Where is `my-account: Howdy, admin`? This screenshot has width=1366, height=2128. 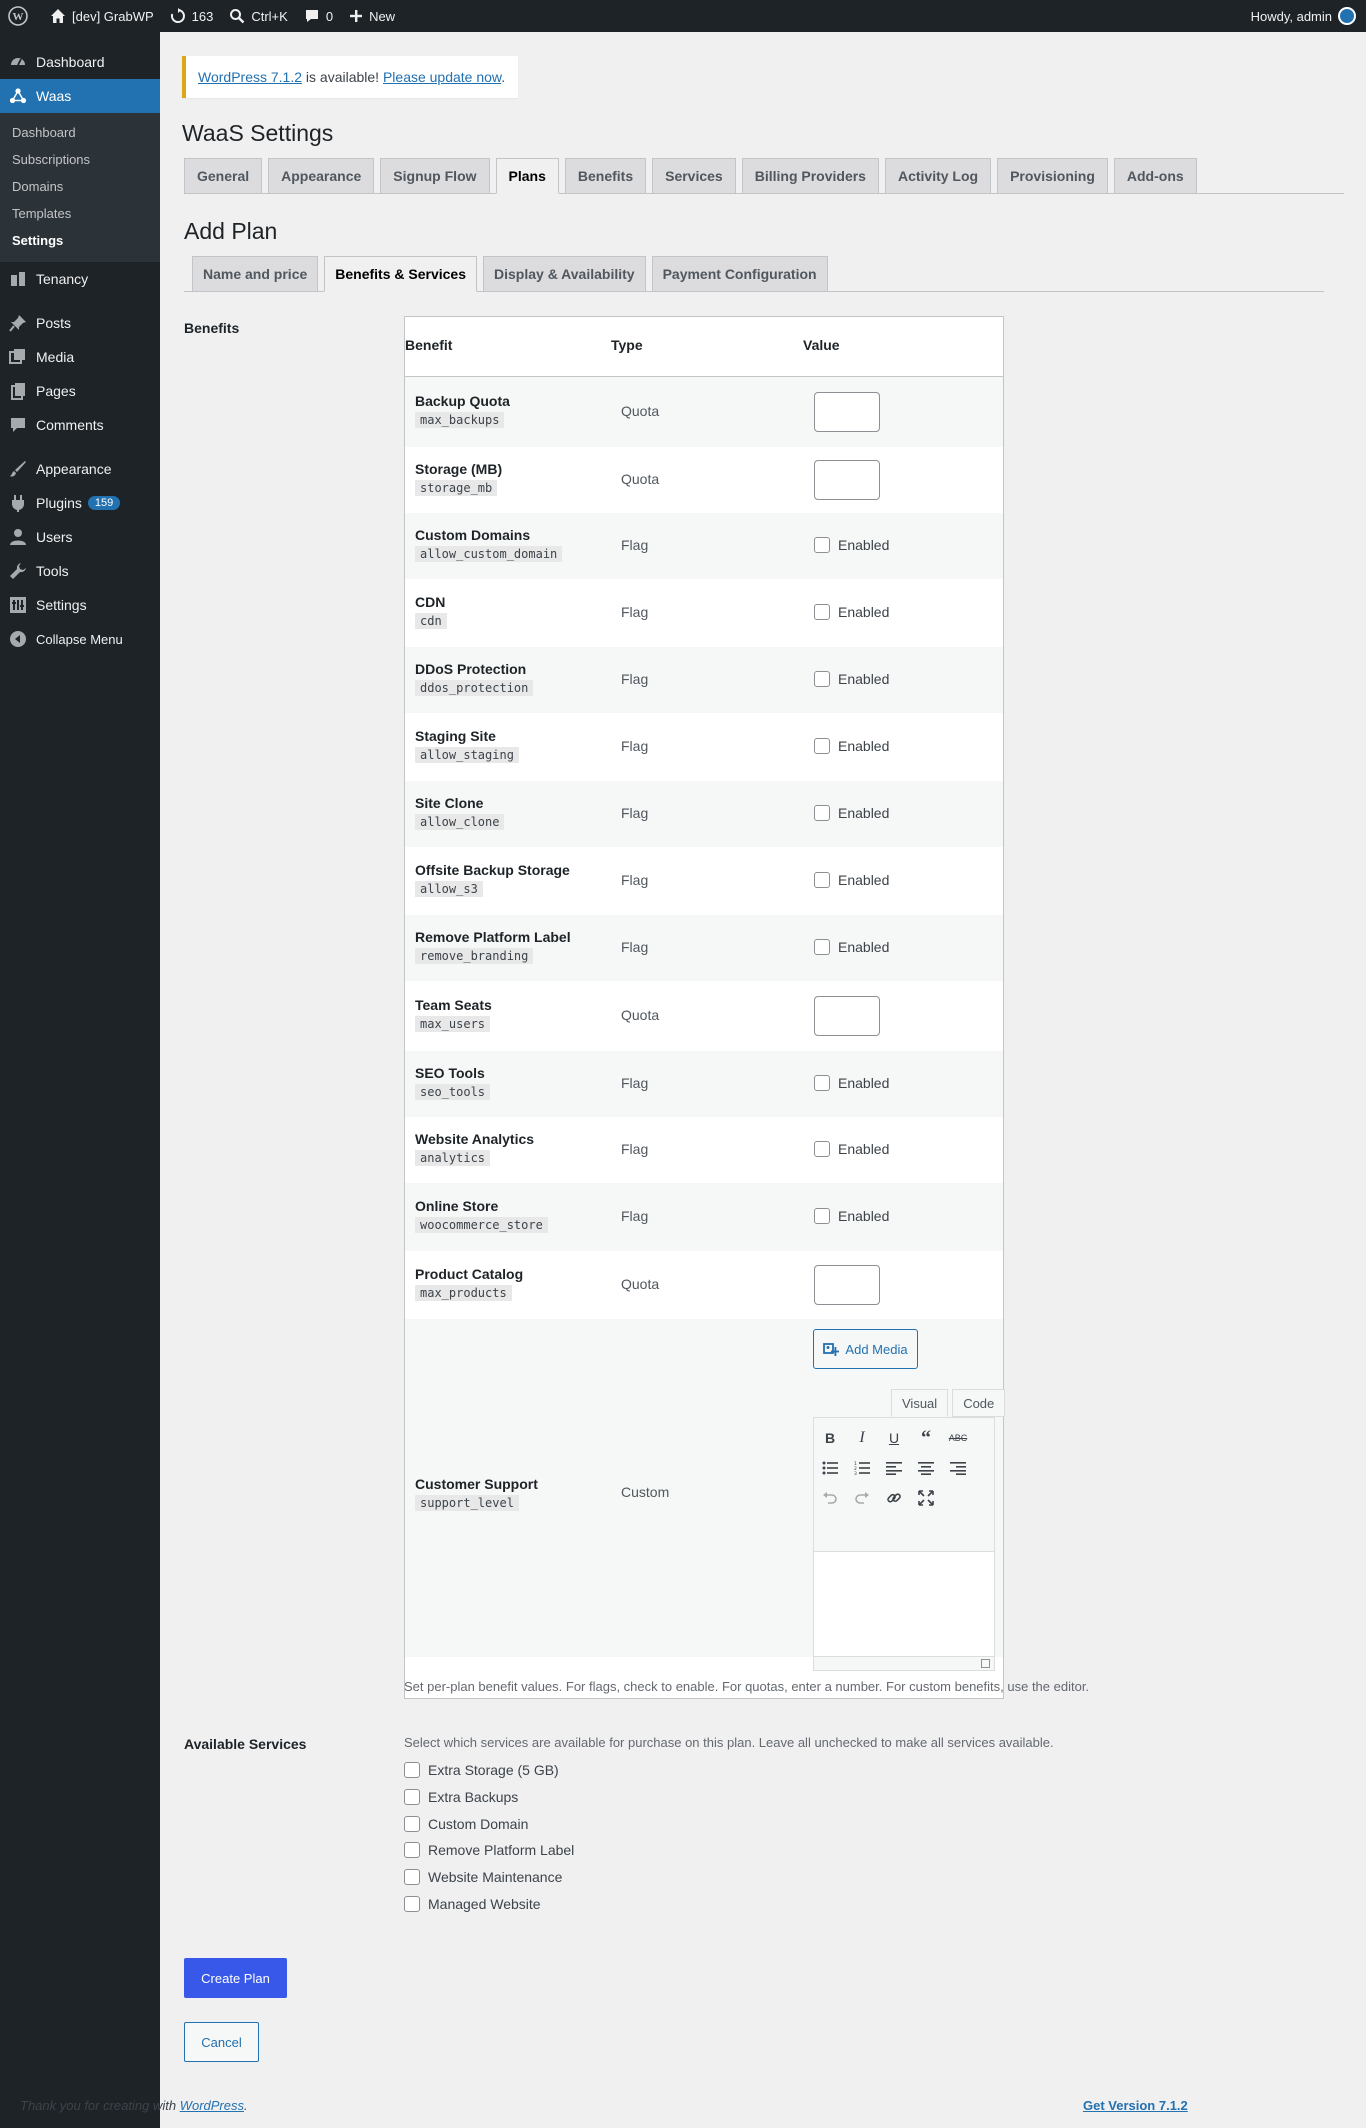
my-account: Howdy, admin is located at coordinates (1308, 16).